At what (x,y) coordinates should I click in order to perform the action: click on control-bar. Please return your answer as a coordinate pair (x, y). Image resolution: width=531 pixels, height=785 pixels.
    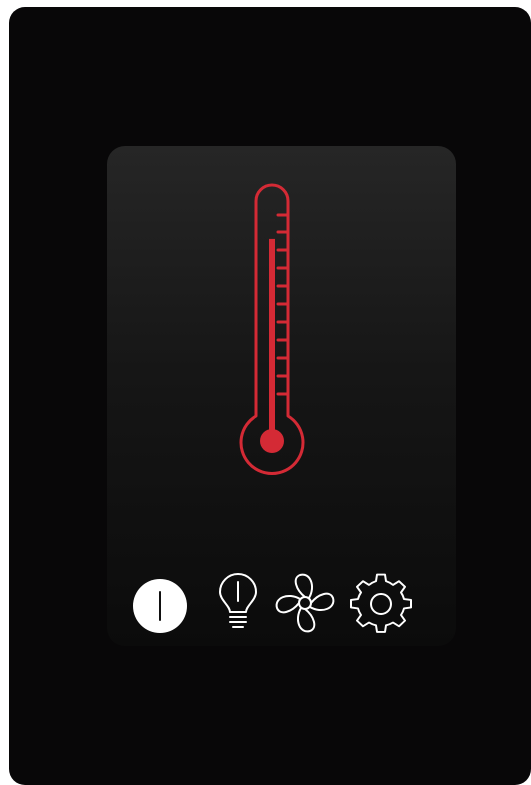
    Looking at the image, I should click on (273, 603).